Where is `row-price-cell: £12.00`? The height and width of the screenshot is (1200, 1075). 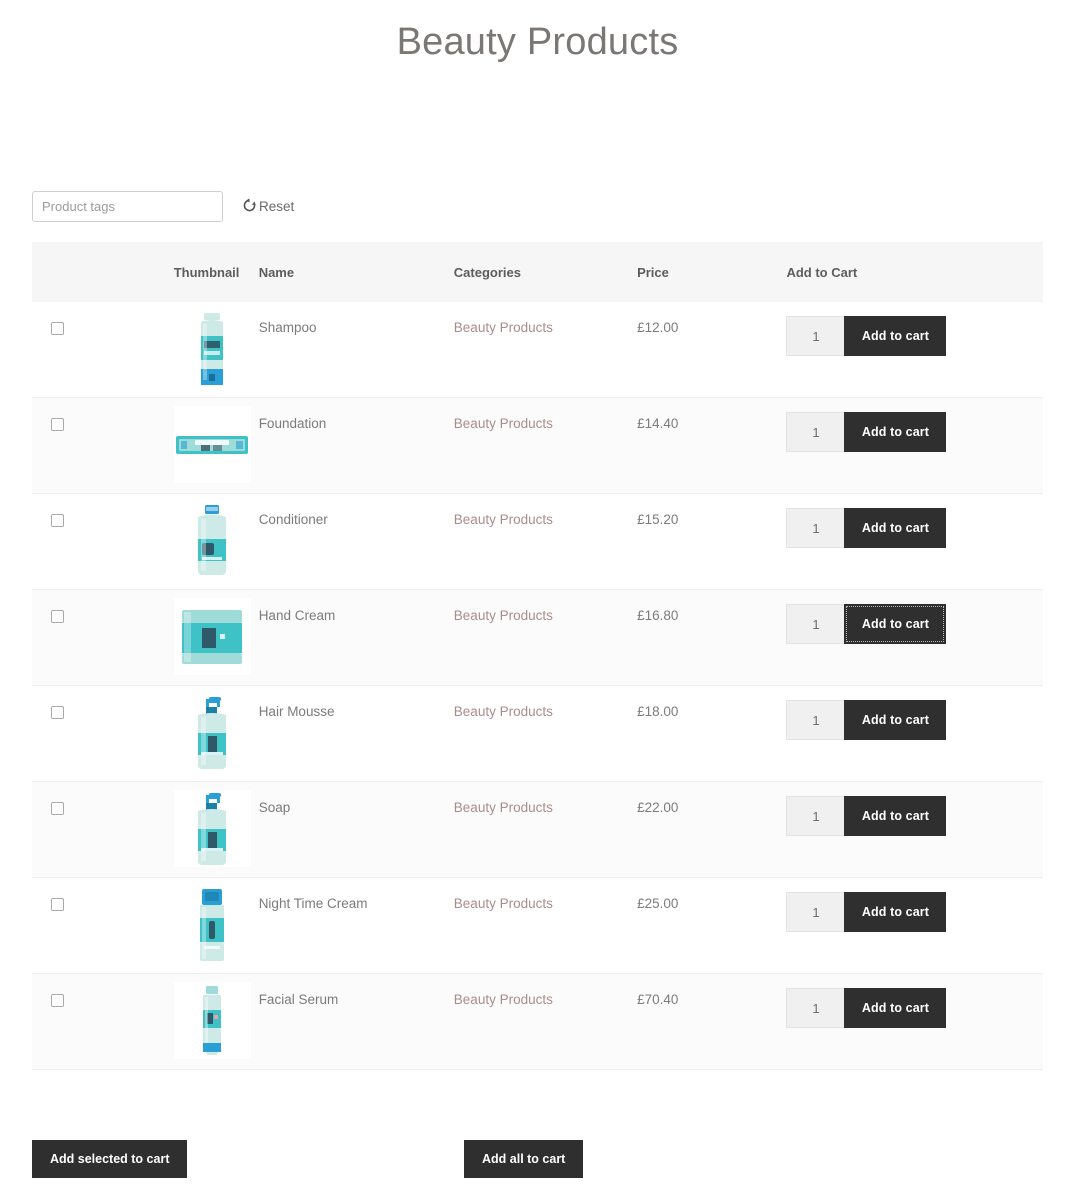
row-price-cell: £12.00 is located at coordinates (706, 350).